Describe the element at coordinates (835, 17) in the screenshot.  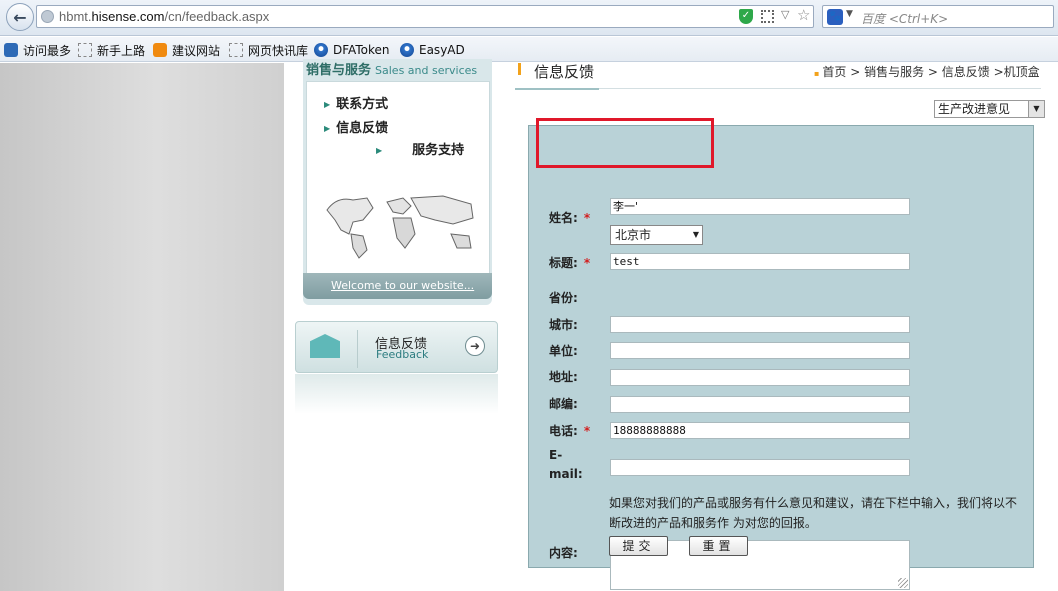
I see `baidu-paw-icon: 🐾` at that location.